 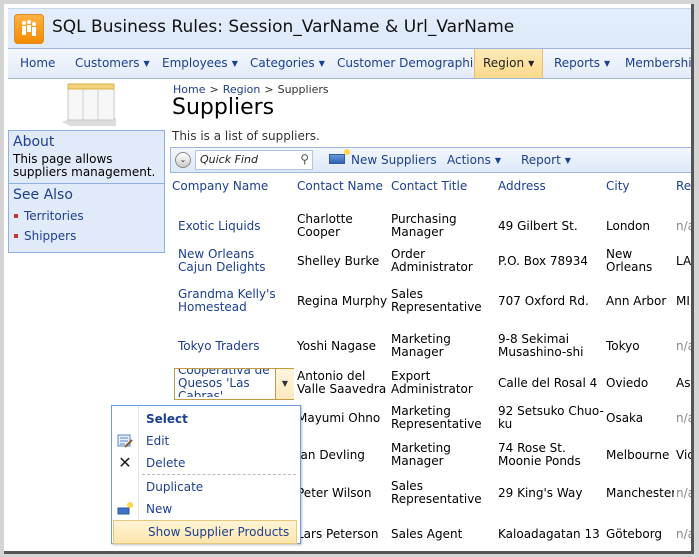 I want to click on menu-item-new: New, so click(x=205, y=509).